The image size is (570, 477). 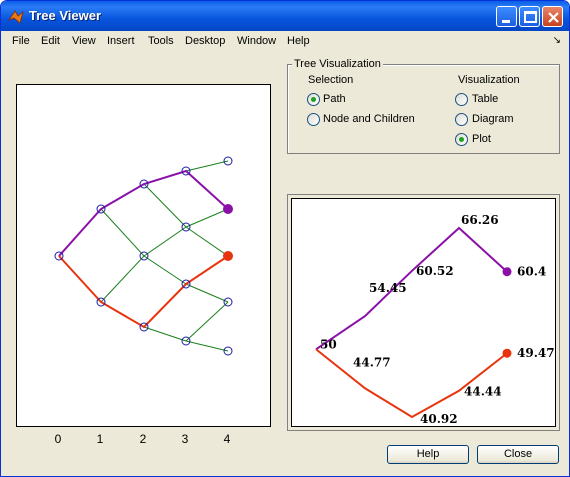 I want to click on tree-path-up, so click(x=143, y=213).